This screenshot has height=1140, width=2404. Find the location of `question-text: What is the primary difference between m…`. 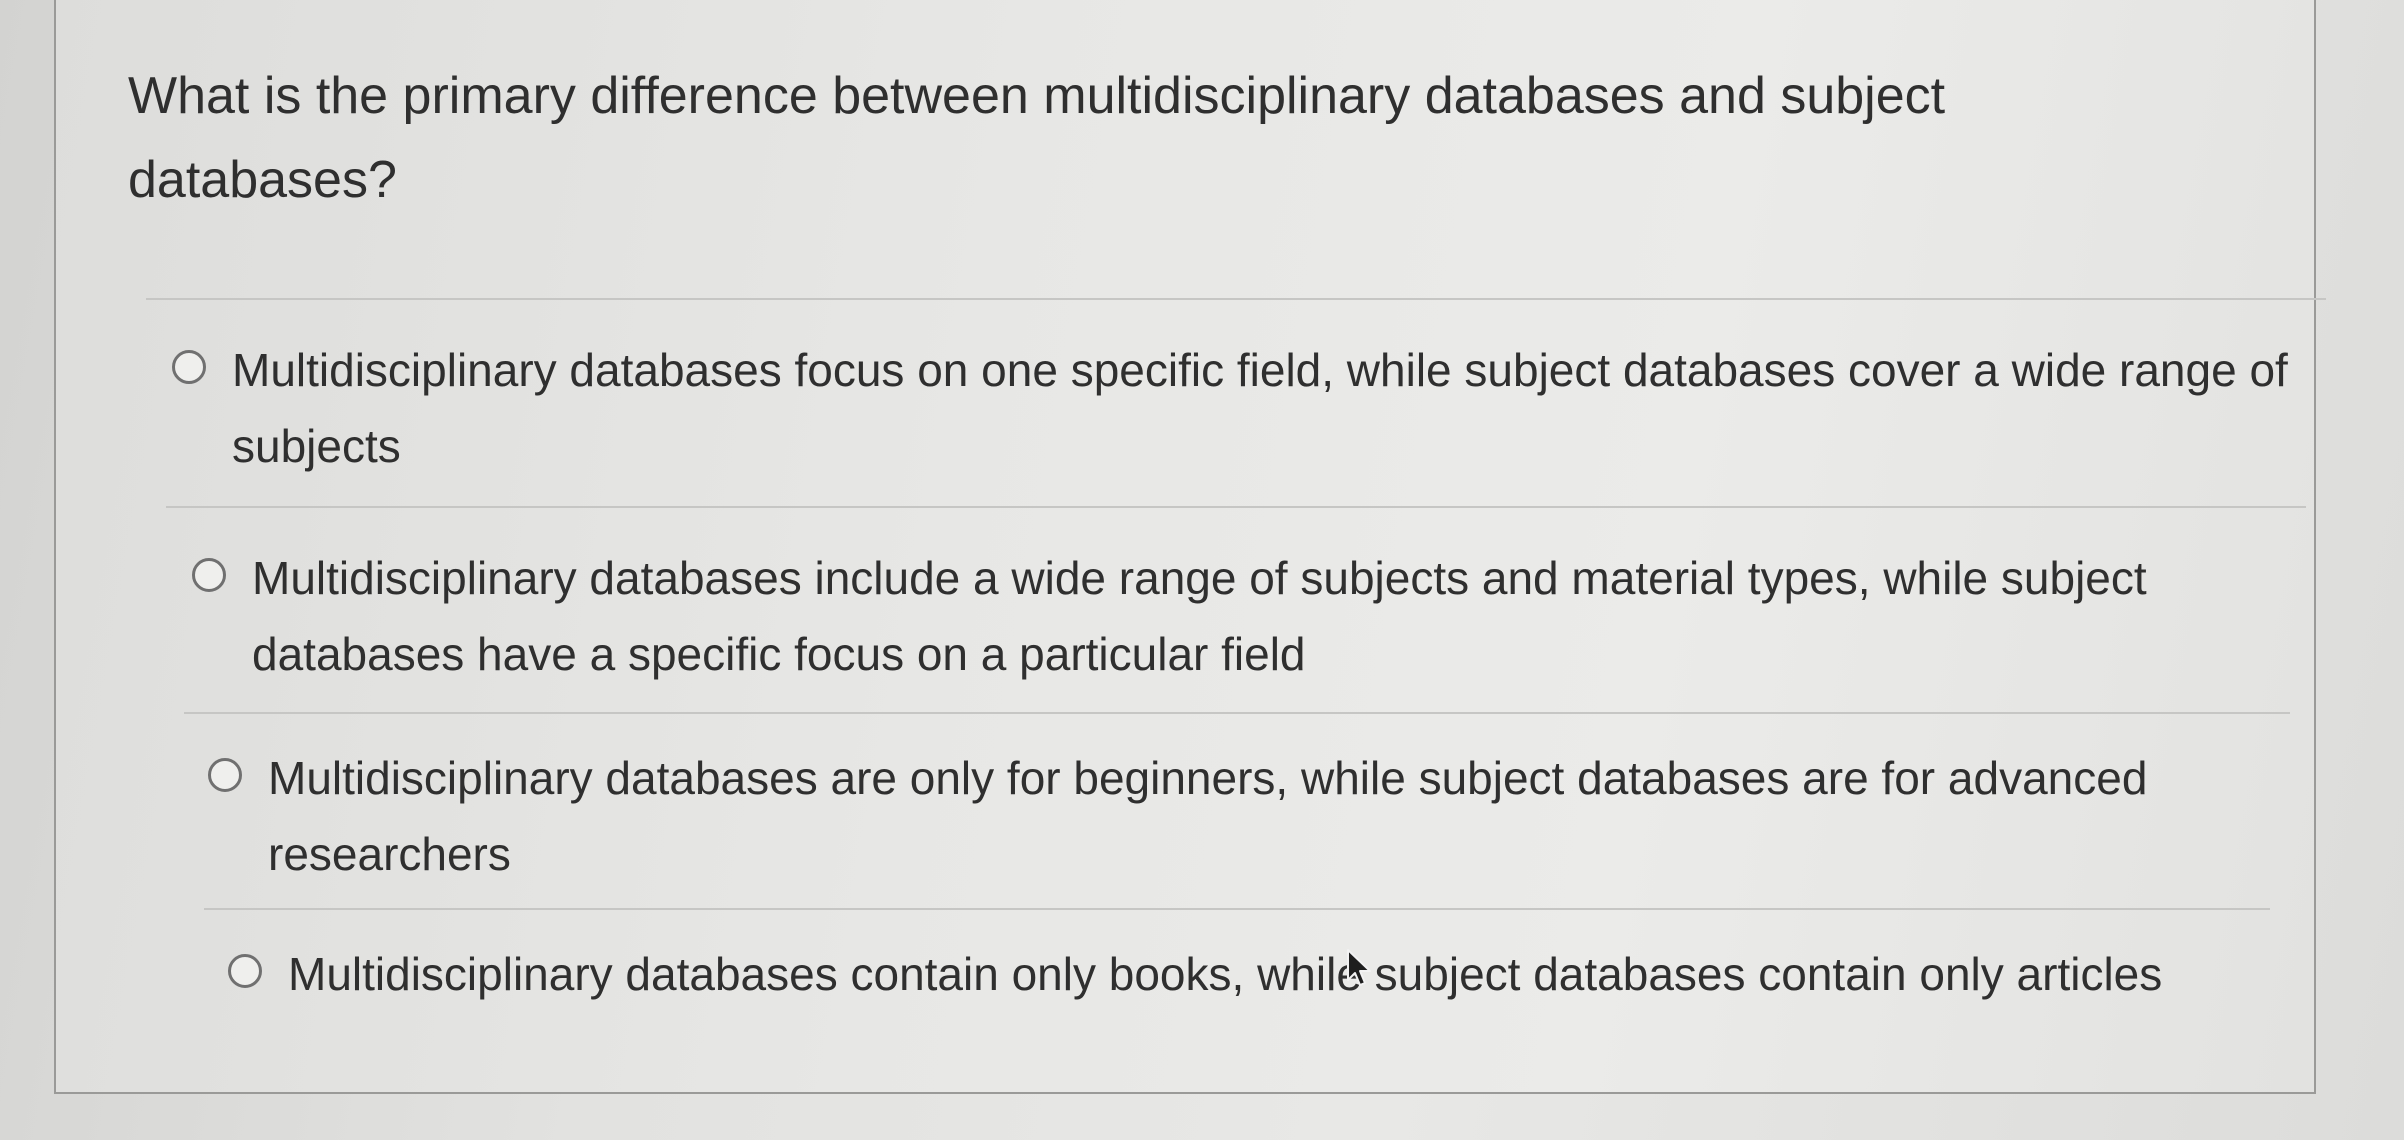

question-text: What is the primary difference between m… is located at coordinates (1037, 138).